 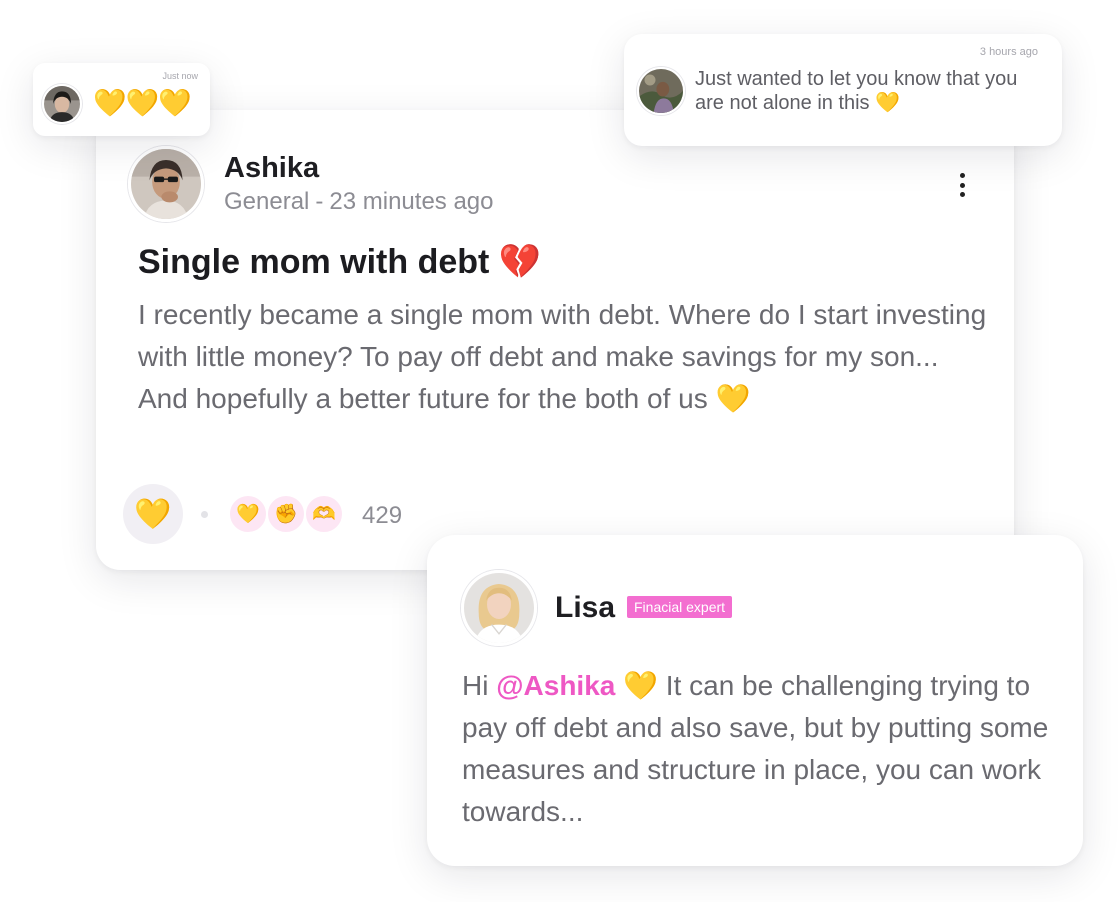 I want to click on post-timestamp: 23 minutes ago, so click(x=411, y=201).